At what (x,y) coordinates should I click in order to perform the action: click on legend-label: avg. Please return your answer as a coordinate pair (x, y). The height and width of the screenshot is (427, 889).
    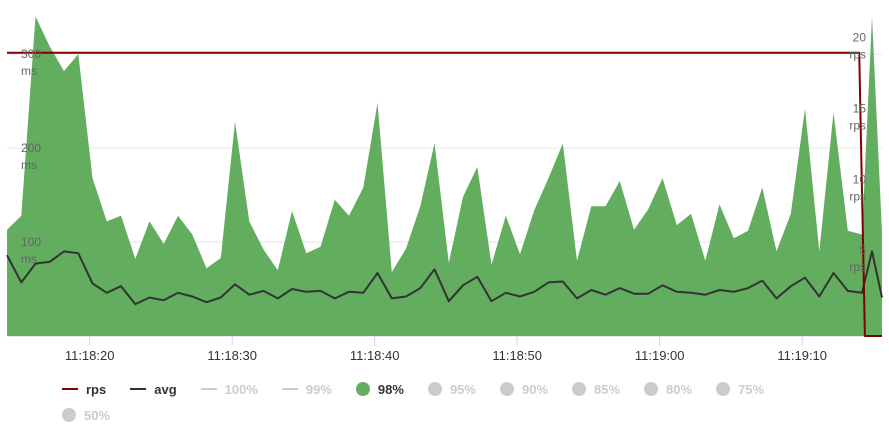
    Looking at the image, I should click on (165, 389).